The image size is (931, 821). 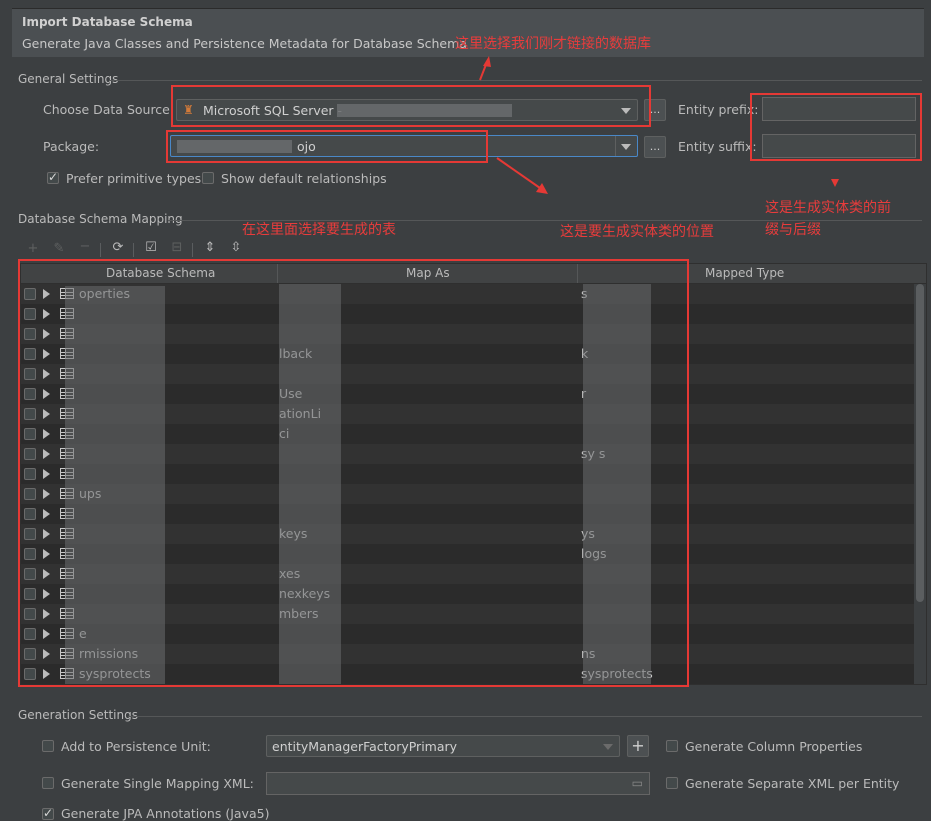 I want to click on arrowhead-prefix-suffix, so click(x=835, y=183).